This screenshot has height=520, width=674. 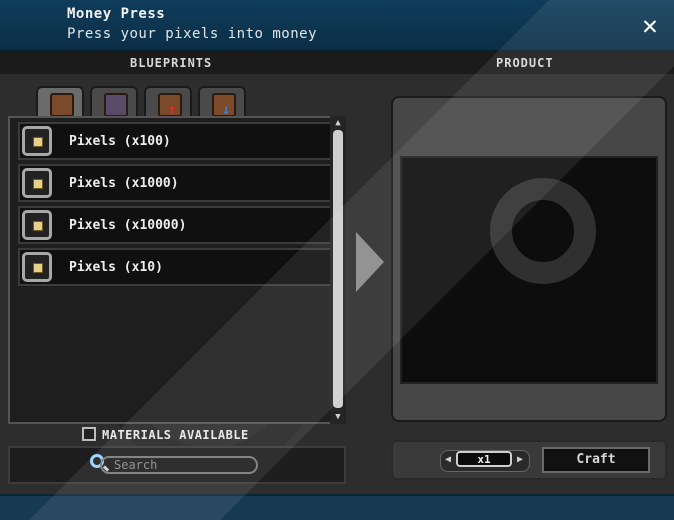 I want to click on recipe-scrollbar: ▲ ▼, so click(x=338, y=270).